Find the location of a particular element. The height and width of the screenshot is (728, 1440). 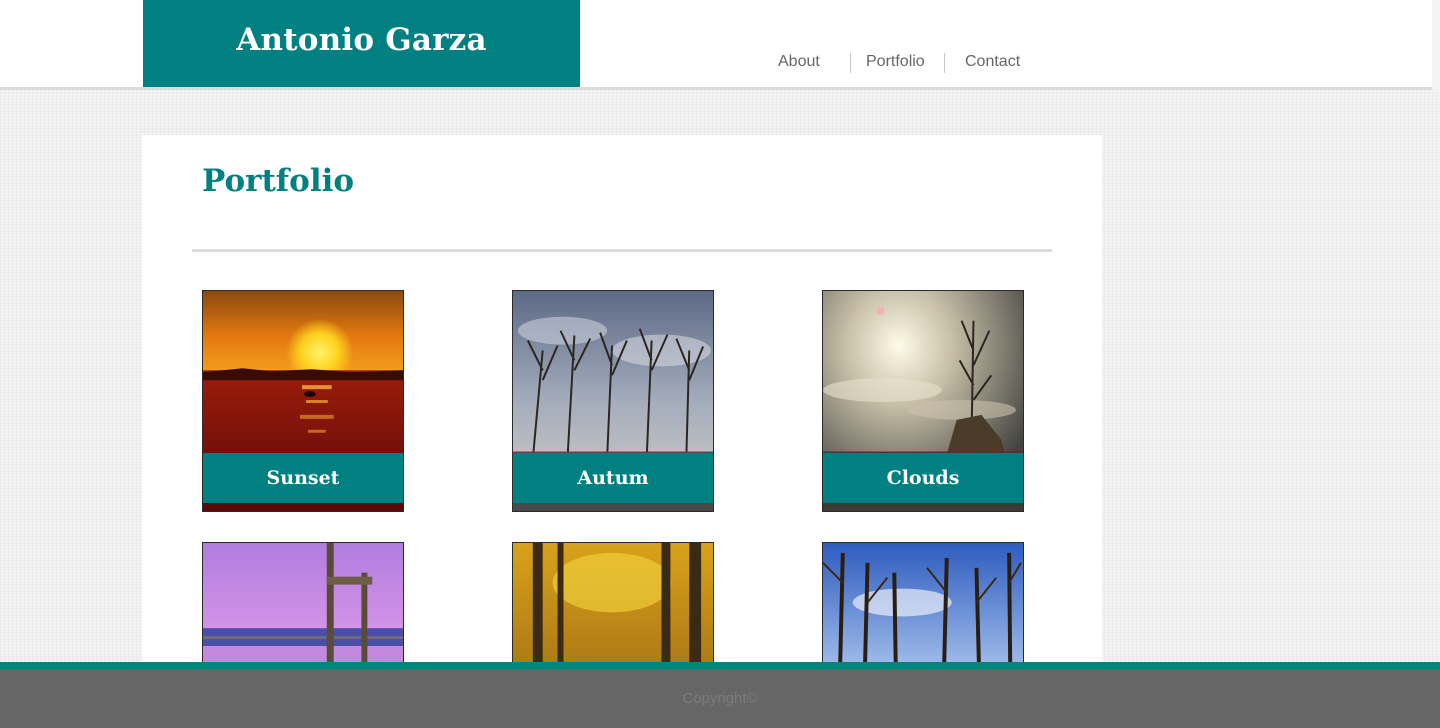

portfolio-item-sunset: Sunset is located at coordinates (303, 401).